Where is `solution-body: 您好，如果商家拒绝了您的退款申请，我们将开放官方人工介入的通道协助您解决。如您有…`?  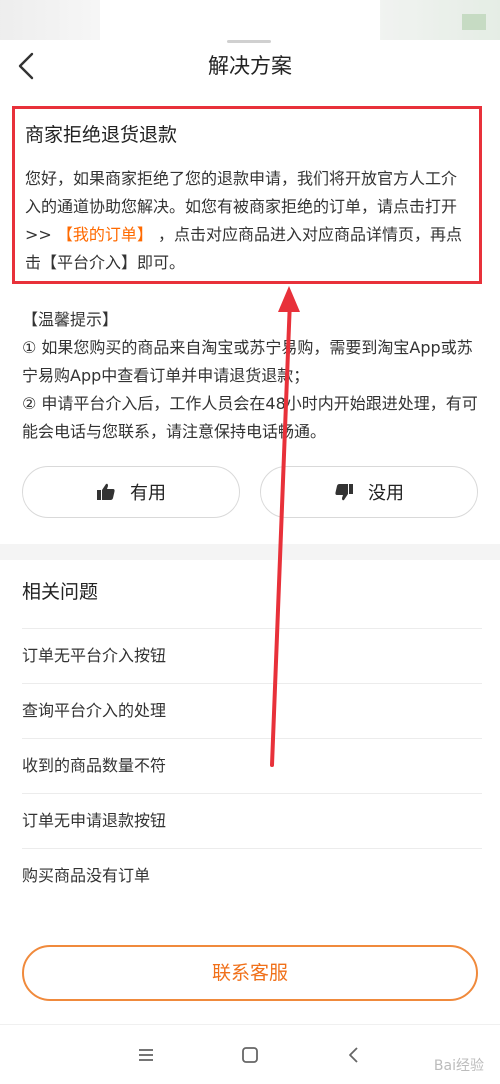 solution-body: 您好，如果商家拒绝了您的退款申请，我们将开放官方人工介入的通道协助您解决。如您有… is located at coordinates (247, 221).